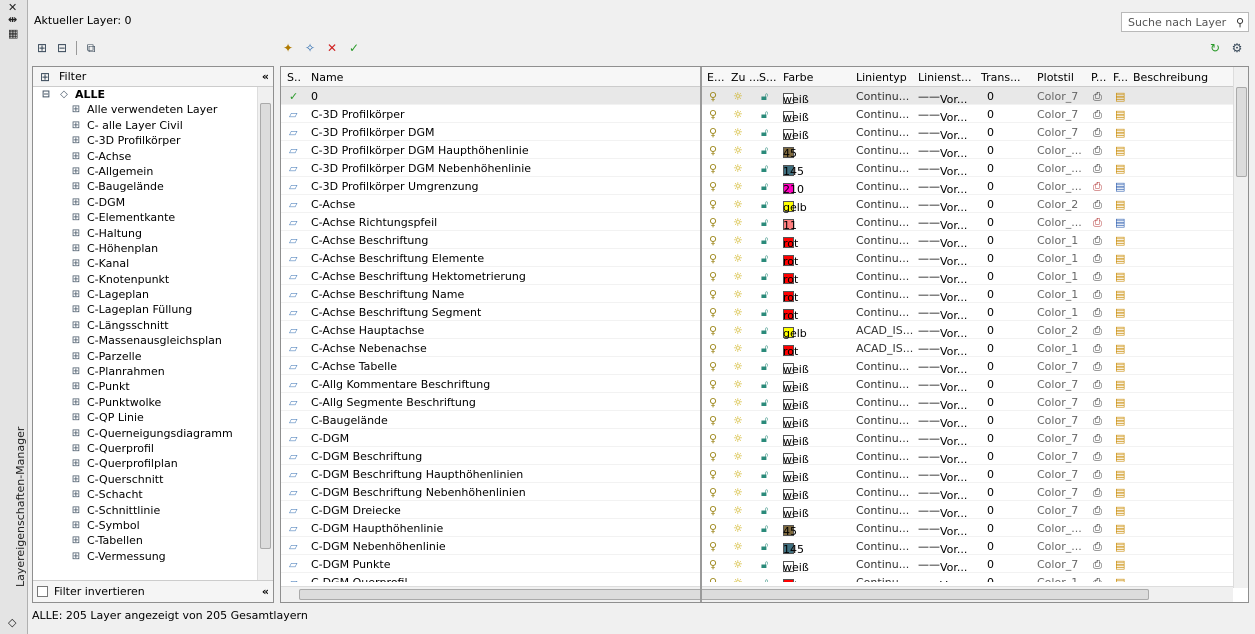 The width and height of the screenshot is (1255, 634). I want to click on layer-name: C-Achse Beschriftung Name, so click(387, 294).